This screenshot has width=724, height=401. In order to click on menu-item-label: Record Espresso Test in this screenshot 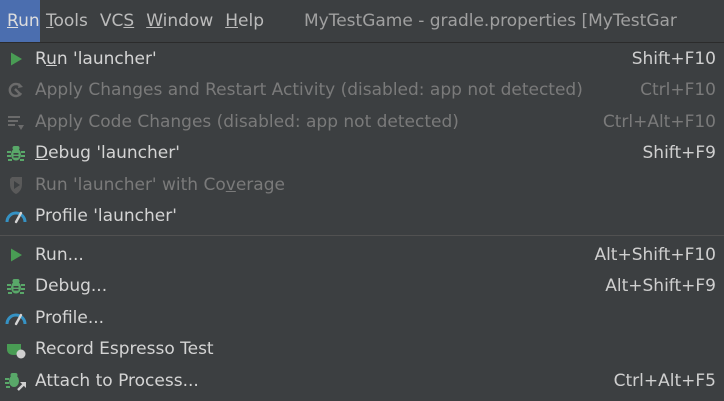, I will do `click(124, 349)`.